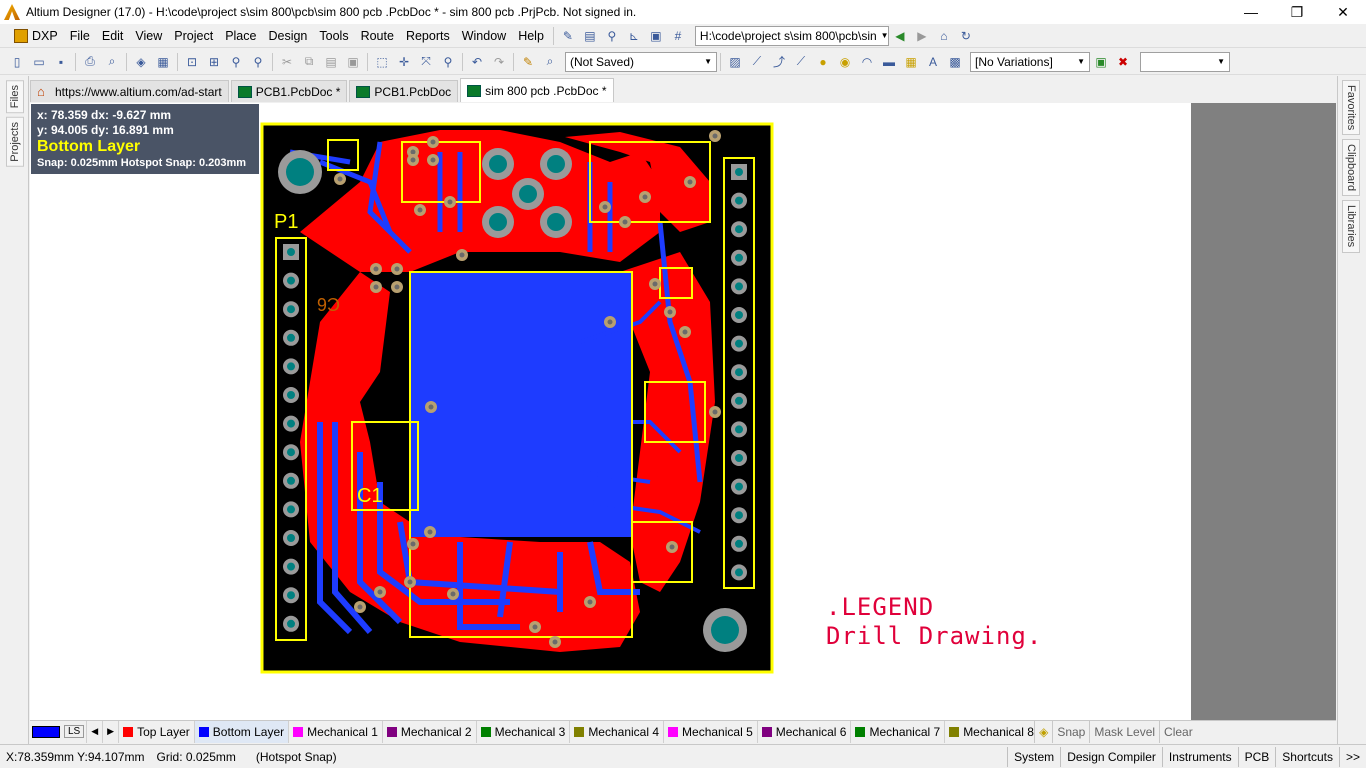  I want to click on menu-reports: Reports, so click(428, 36).